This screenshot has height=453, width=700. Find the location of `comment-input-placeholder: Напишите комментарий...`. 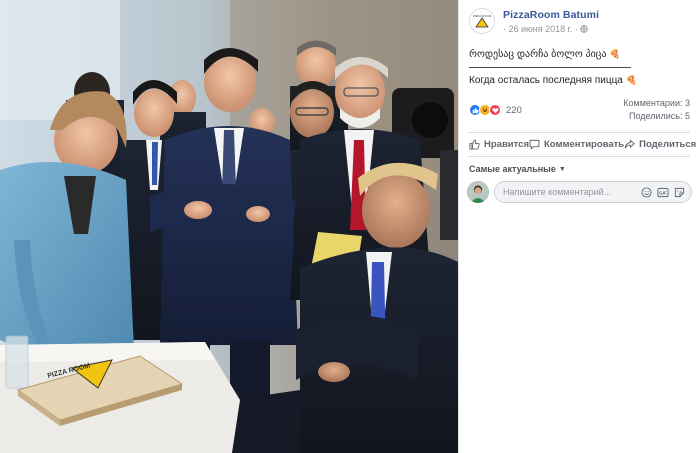

comment-input-placeholder: Напишите комментарий... is located at coordinates (557, 192).